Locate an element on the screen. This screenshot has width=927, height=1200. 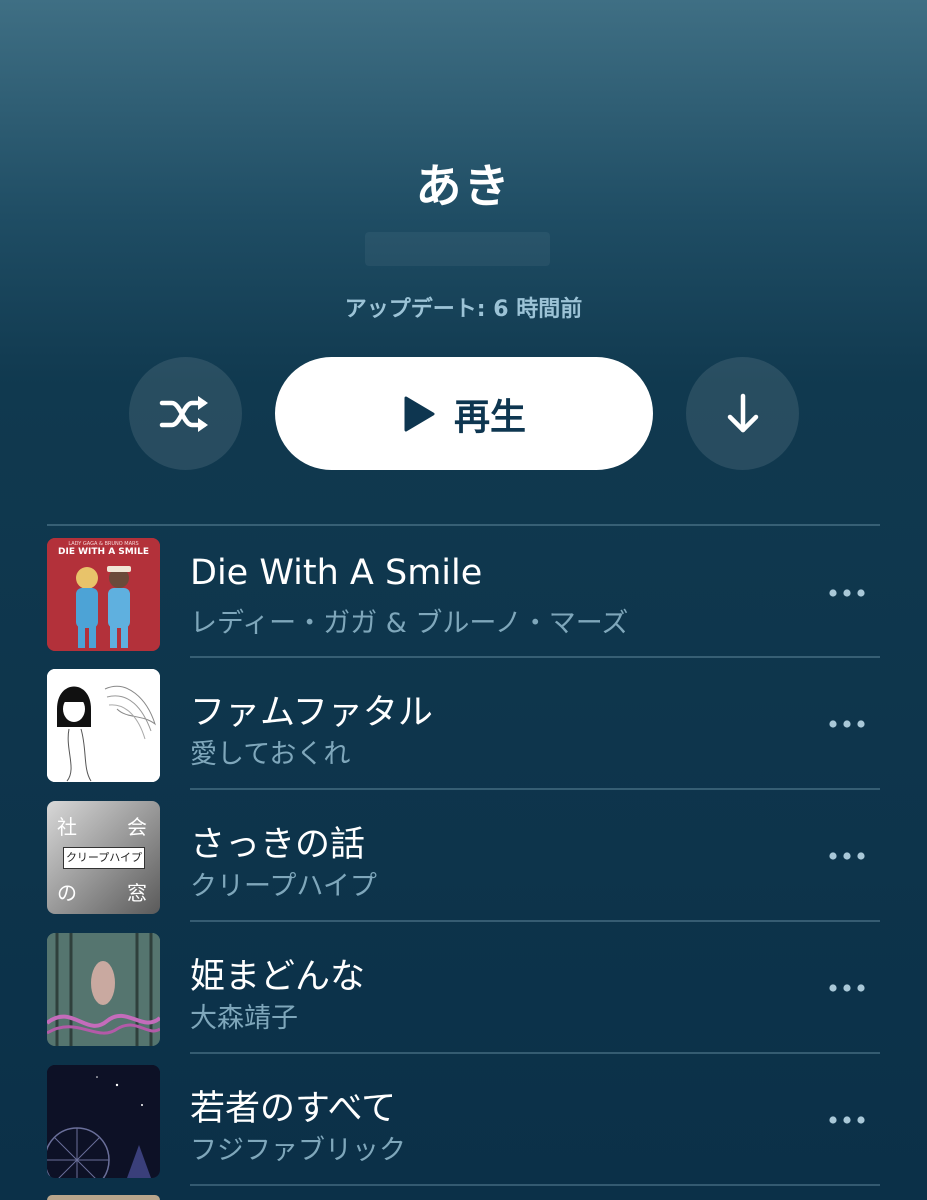
album-art: LADY GAGA & BRUNO MARS DIE WITH A SMILE is located at coordinates (103, 594).